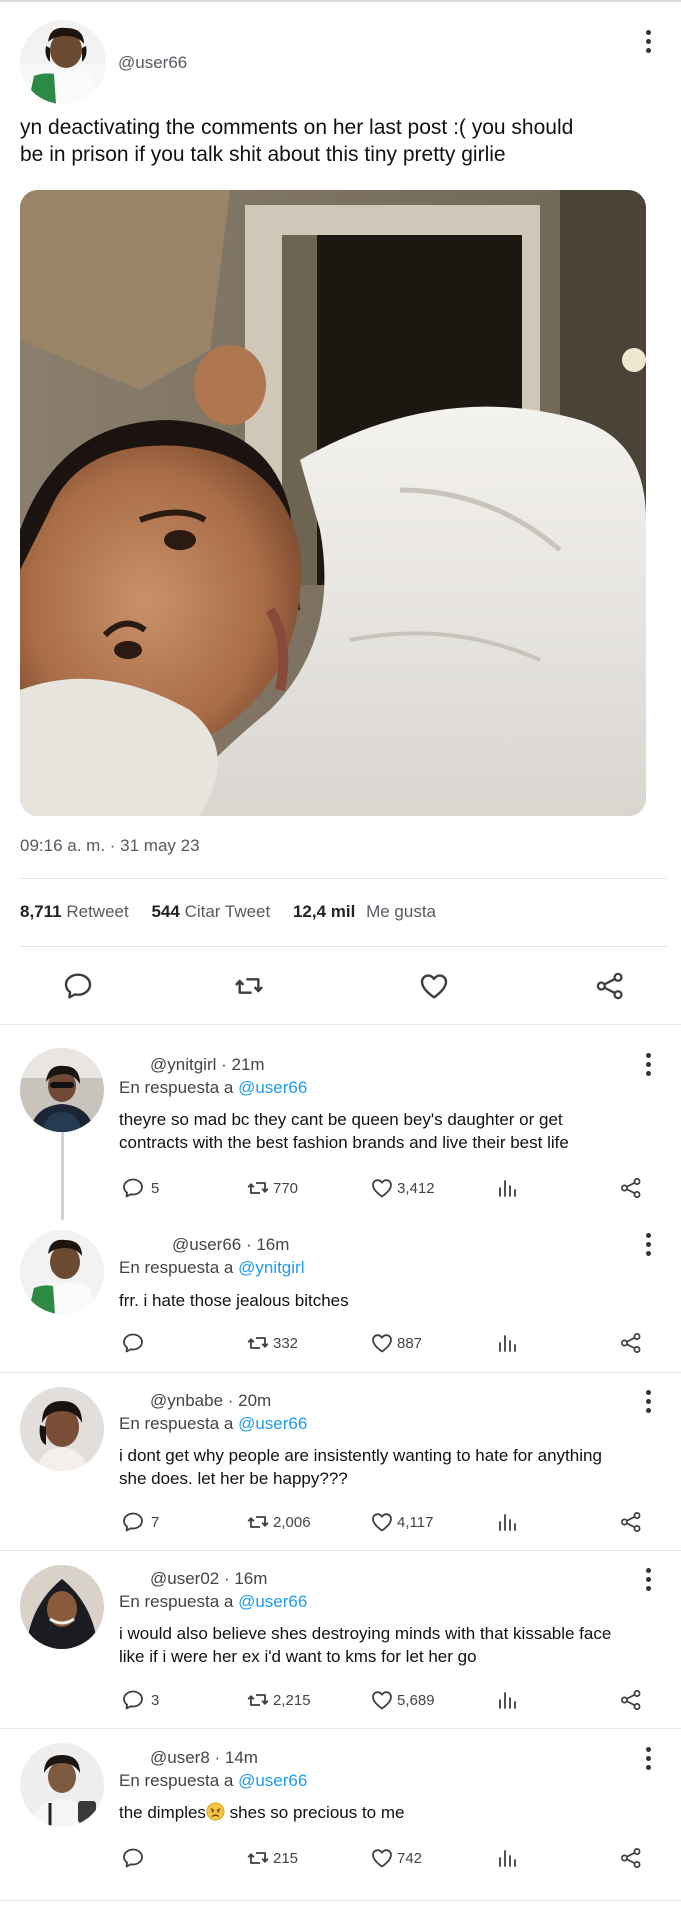  Describe the element at coordinates (215, 1814) in the screenshot. I see `worried-face-emoji` at that location.